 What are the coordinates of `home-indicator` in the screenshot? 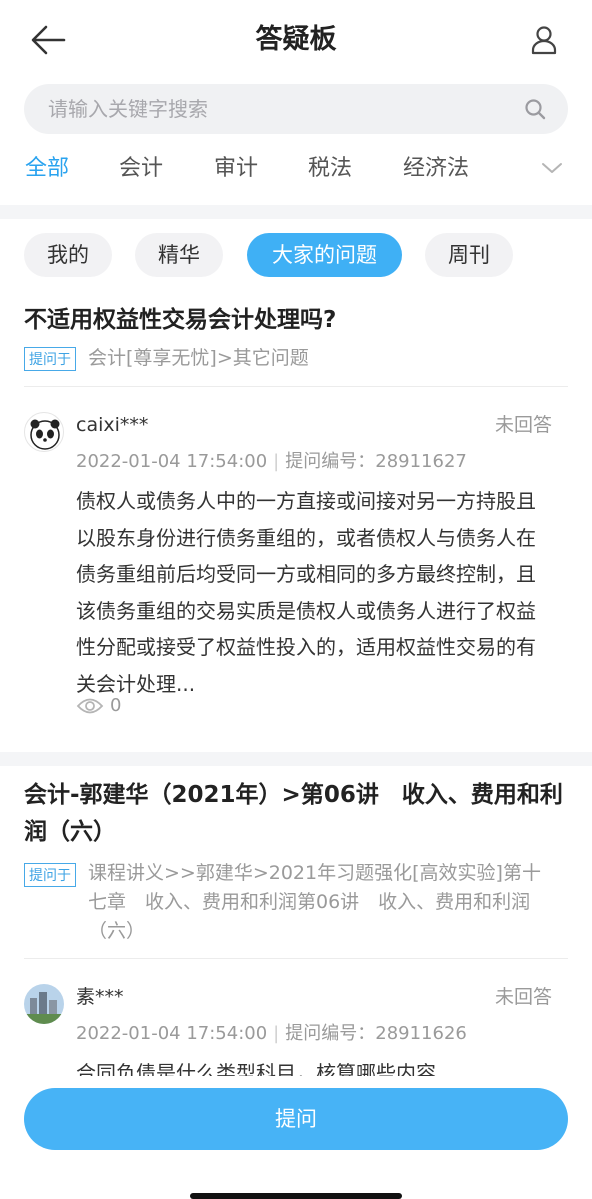 It's located at (296, 1196).